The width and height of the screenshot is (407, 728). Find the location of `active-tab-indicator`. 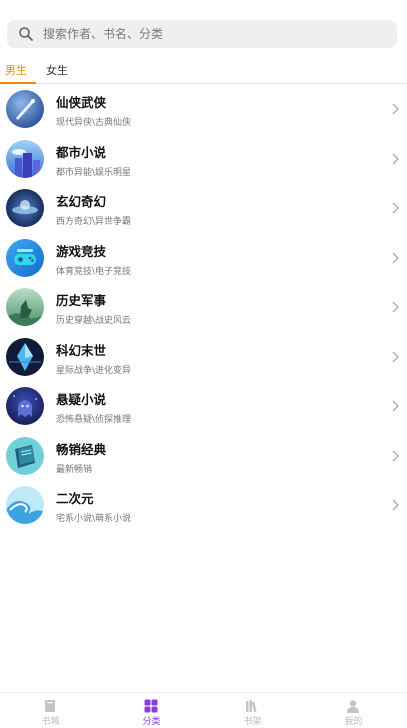

active-tab-indicator is located at coordinates (18, 83).